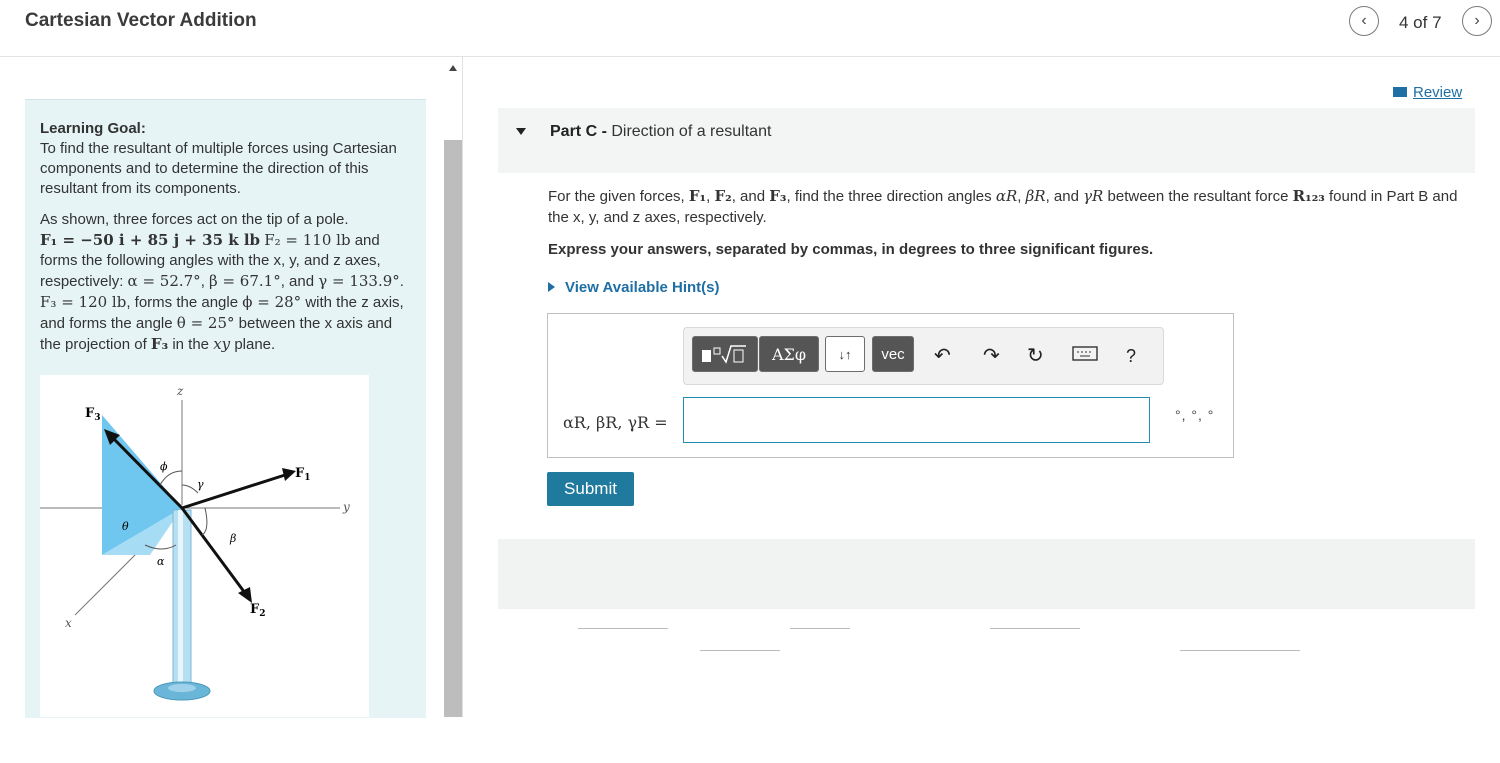 This screenshot has width=1500, height=763. I want to click on learning-goal-heading: Learning Goal:, so click(93, 128).